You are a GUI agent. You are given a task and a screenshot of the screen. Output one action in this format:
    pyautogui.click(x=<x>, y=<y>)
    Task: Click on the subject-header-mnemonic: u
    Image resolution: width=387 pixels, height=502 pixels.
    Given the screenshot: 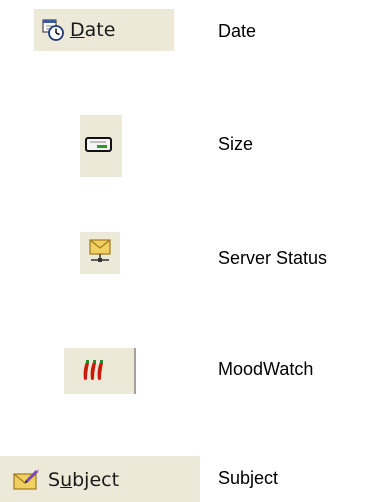 What is the action you would take?
    pyautogui.click(x=66, y=480)
    